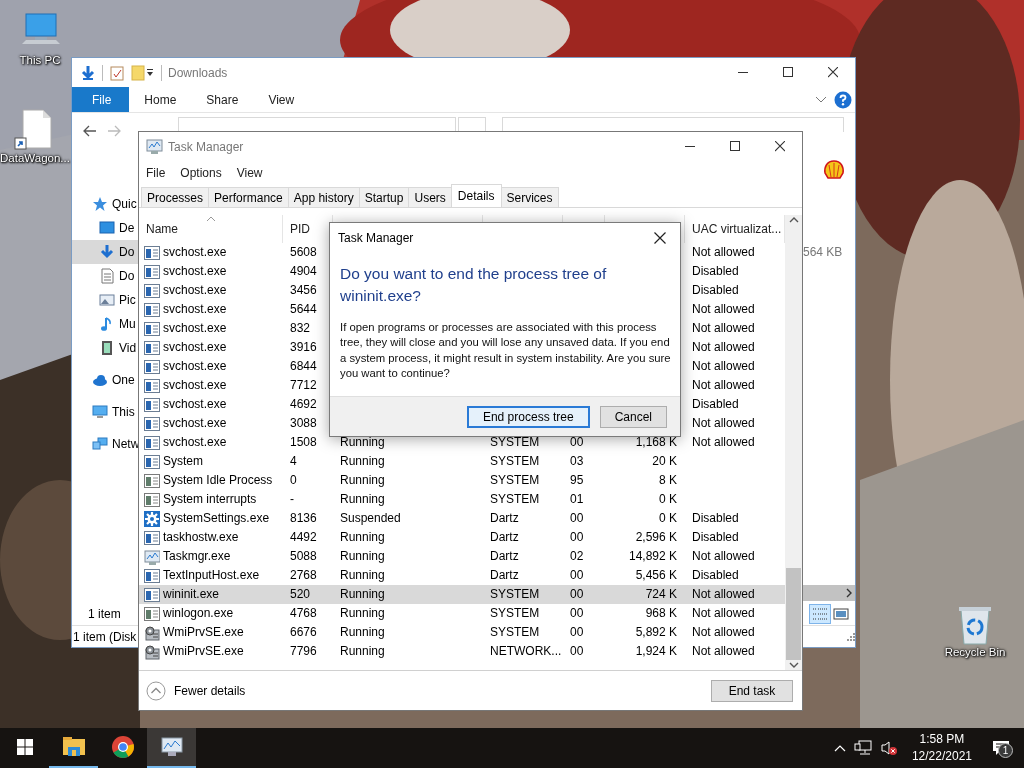 The height and width of the screenshot is (768, 1024). Describe the element at coordinates (198, 73) in the screenshot. I see `window-title: Downloads` at that location.